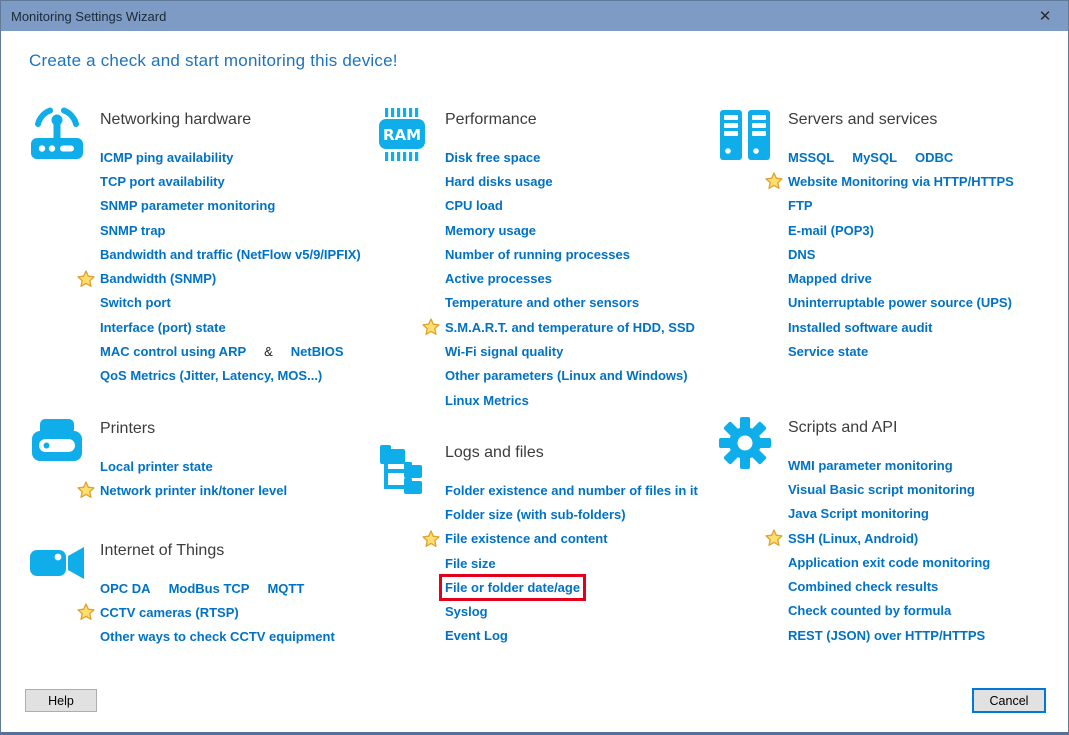  What do you see at coordinates (811, 157) in the screenshot?
I see `check-link: MSSQL` at bounding box center [811, 157].